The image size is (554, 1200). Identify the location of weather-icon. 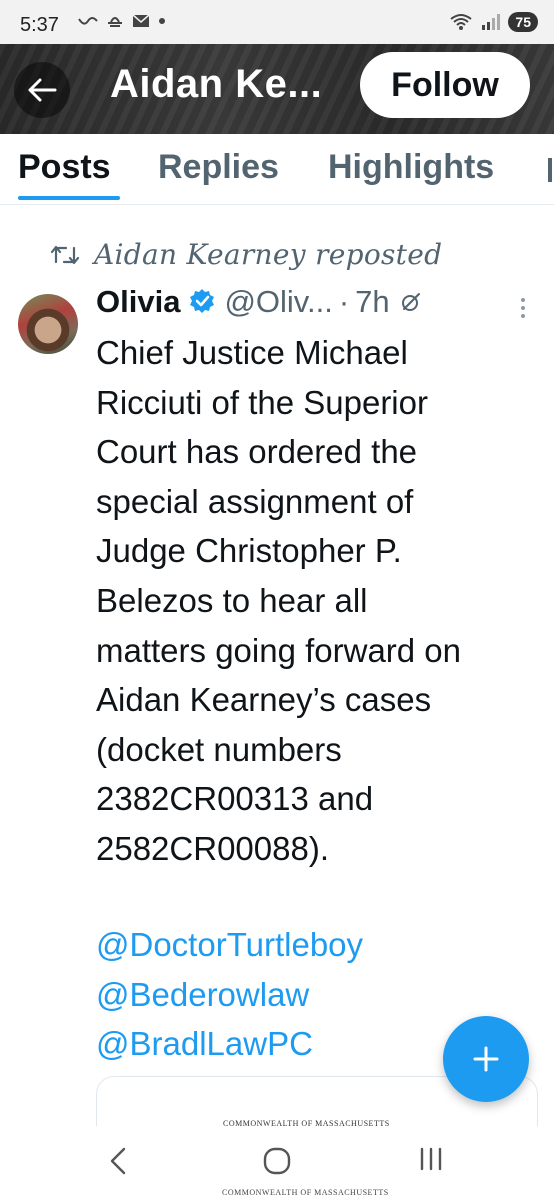
(115, 22).